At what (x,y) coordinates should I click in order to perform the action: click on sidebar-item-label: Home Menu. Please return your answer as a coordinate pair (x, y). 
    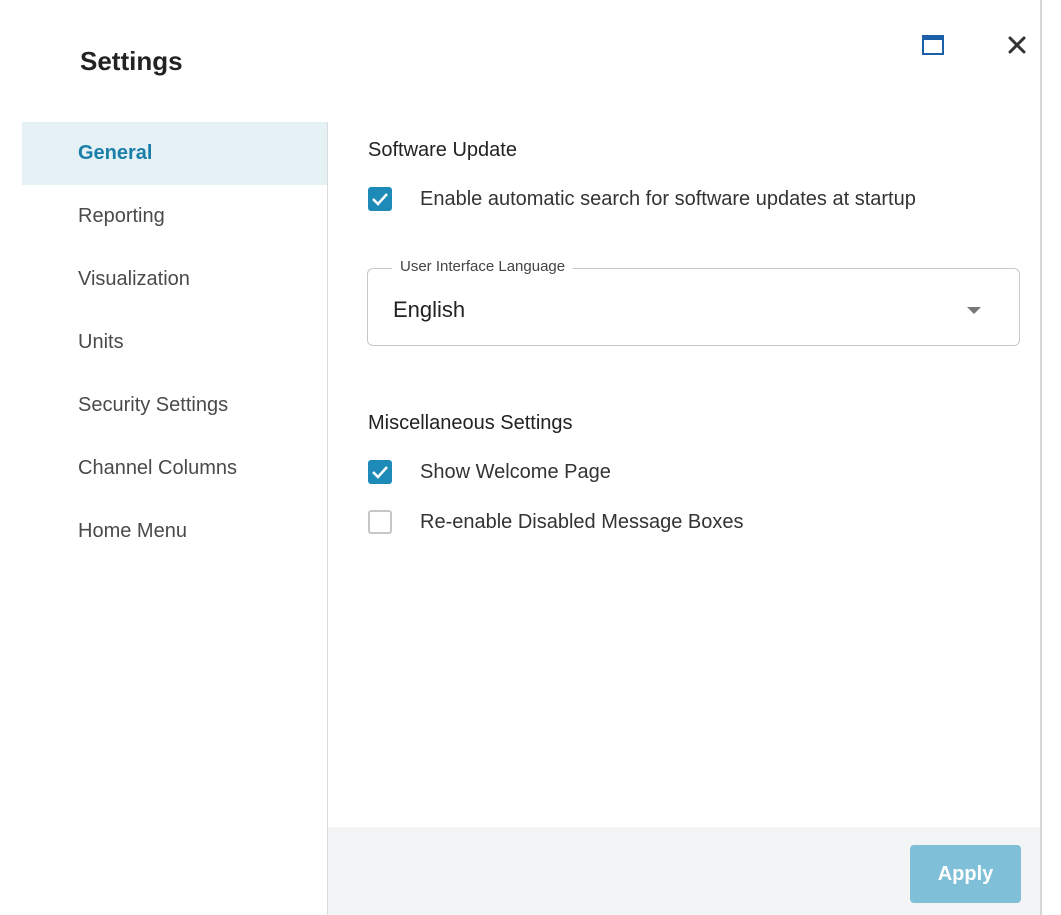
    Looking at the image, I should click on (132, 531).